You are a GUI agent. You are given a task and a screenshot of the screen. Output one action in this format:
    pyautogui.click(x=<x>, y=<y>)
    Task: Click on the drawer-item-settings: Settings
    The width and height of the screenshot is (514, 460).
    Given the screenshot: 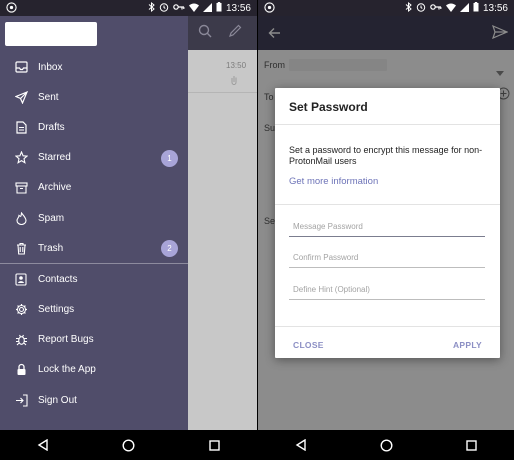 What is the action you would take?
    pyautogui.click(x=94, y=310)
    